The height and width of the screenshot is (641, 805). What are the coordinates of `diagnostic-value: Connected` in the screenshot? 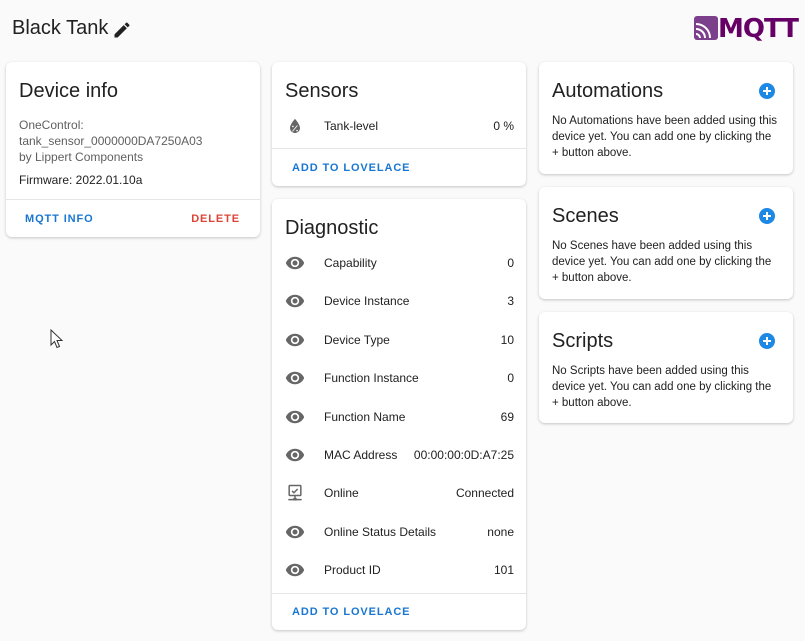 It's located at (484, 493).